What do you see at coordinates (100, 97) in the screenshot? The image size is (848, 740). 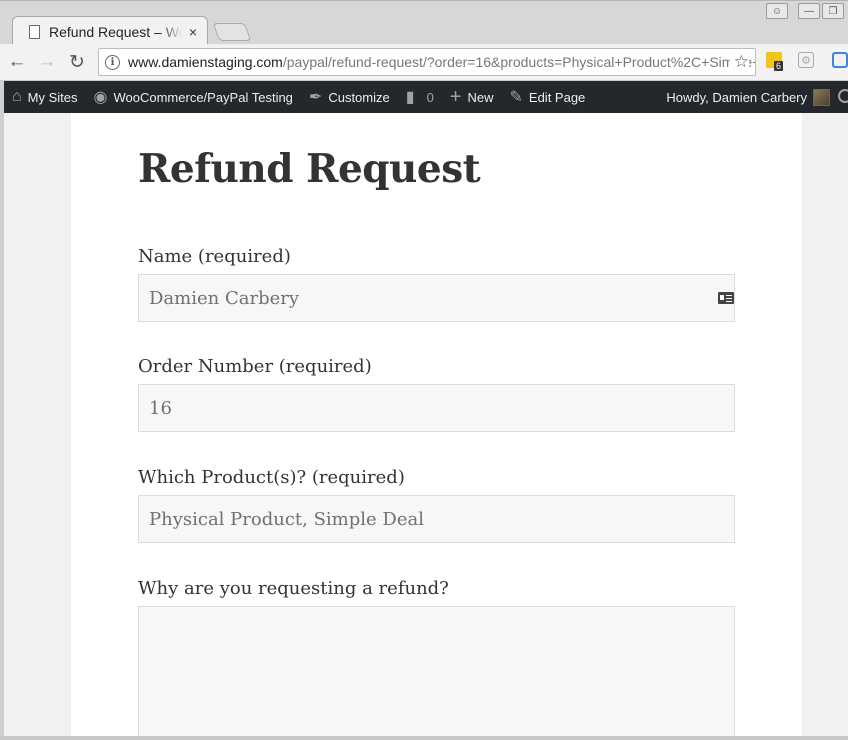 I see `dashboard-icon: ◉` at bounding box center [100, 97].